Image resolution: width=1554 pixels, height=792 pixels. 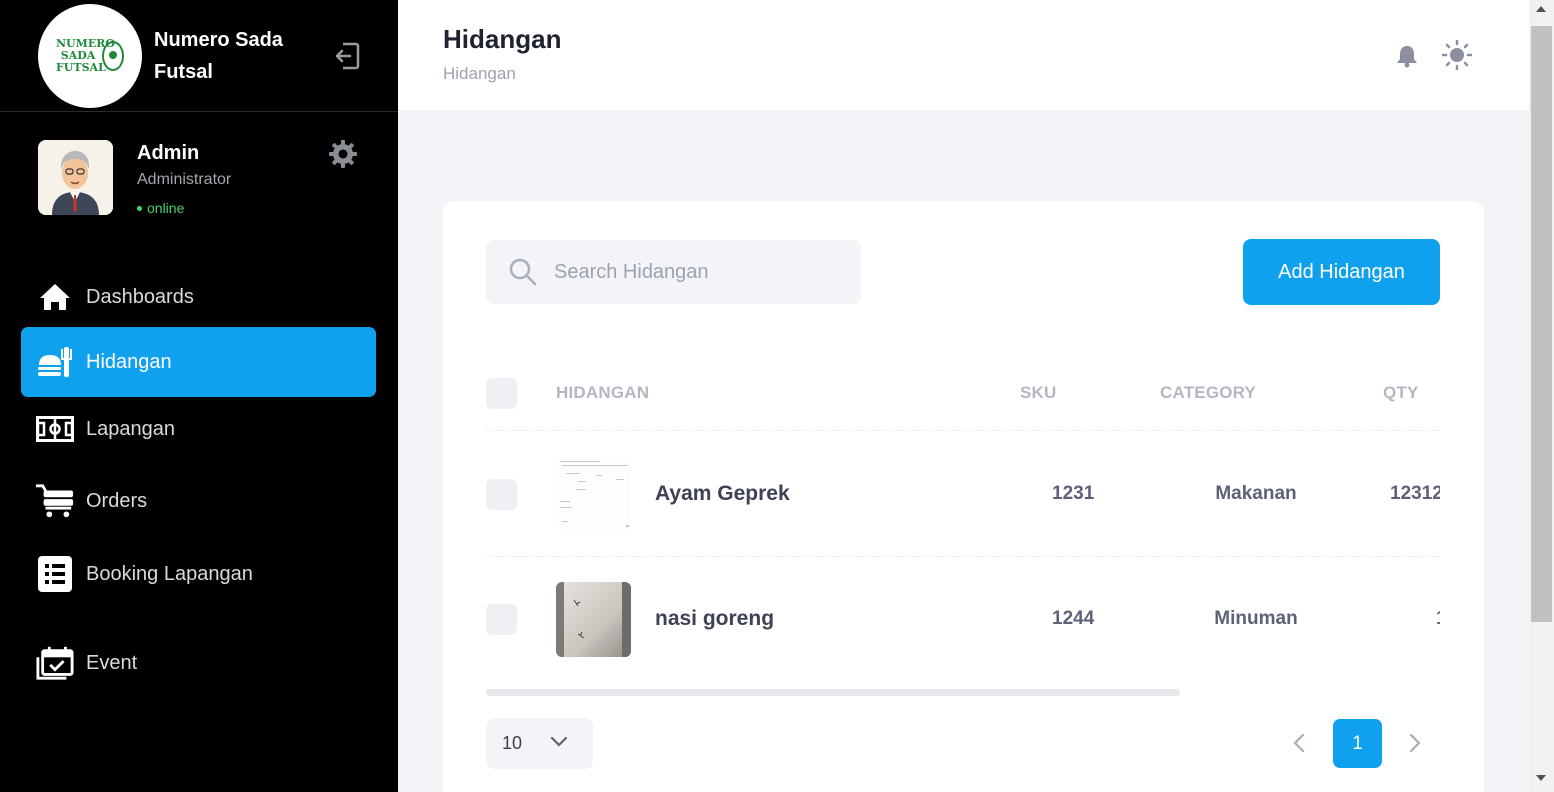 I want to click on add-hidangan-button: Add Hidangan, so click(x=1341, y=272).